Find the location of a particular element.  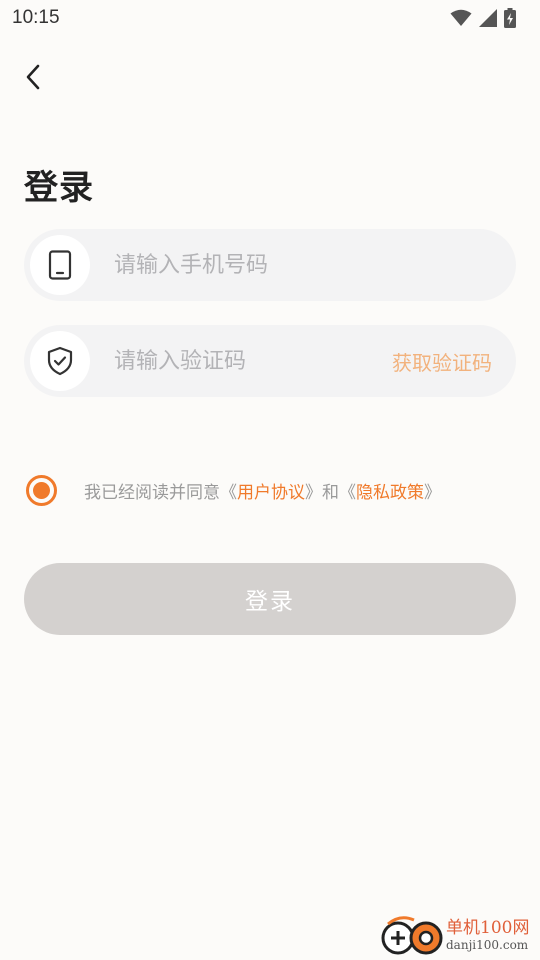

chevron-left-icon is located at coordinates (33, 77).